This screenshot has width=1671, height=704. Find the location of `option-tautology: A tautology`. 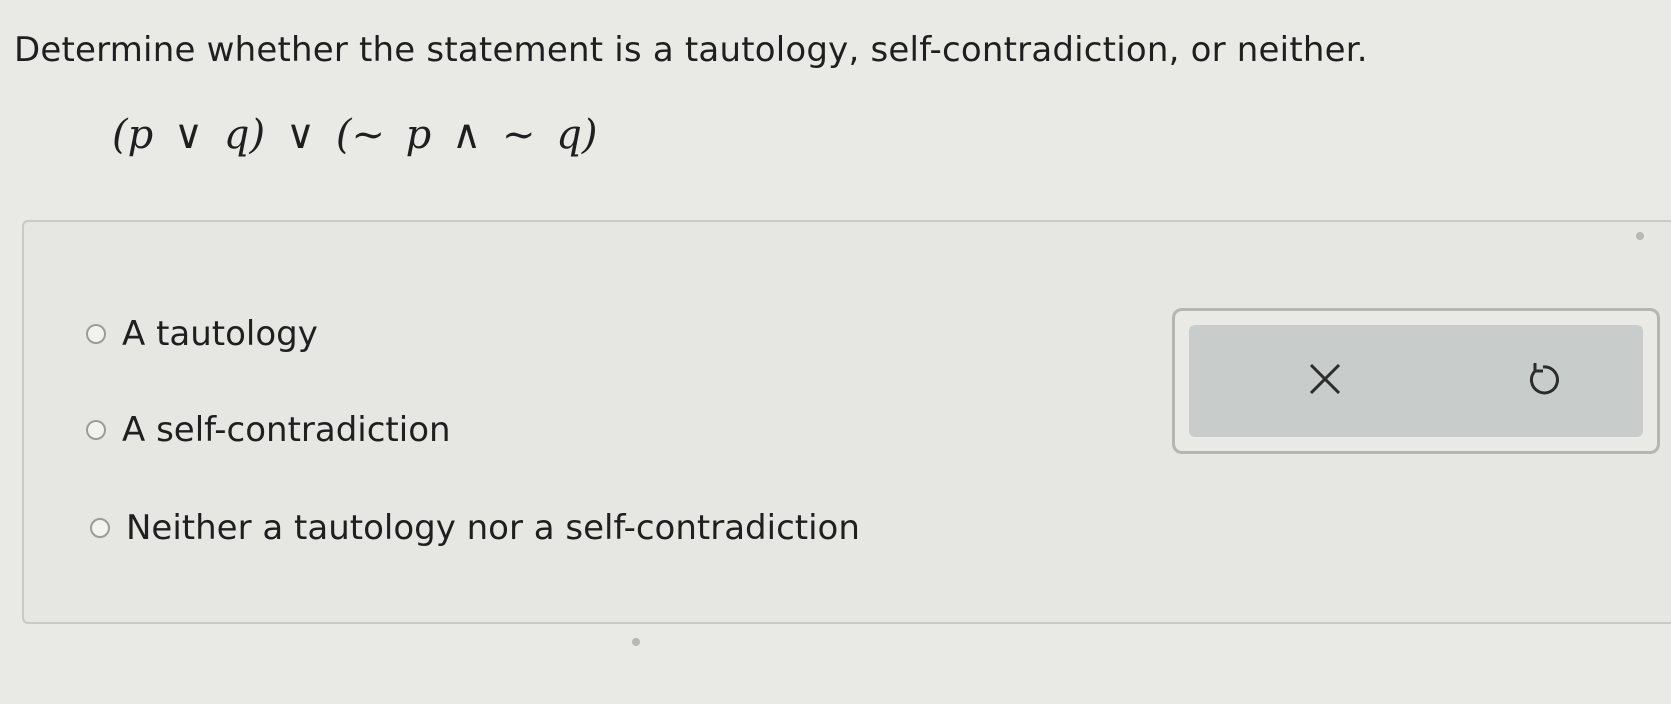

option-tautology: A tautology is located at coordinates (202, 334).